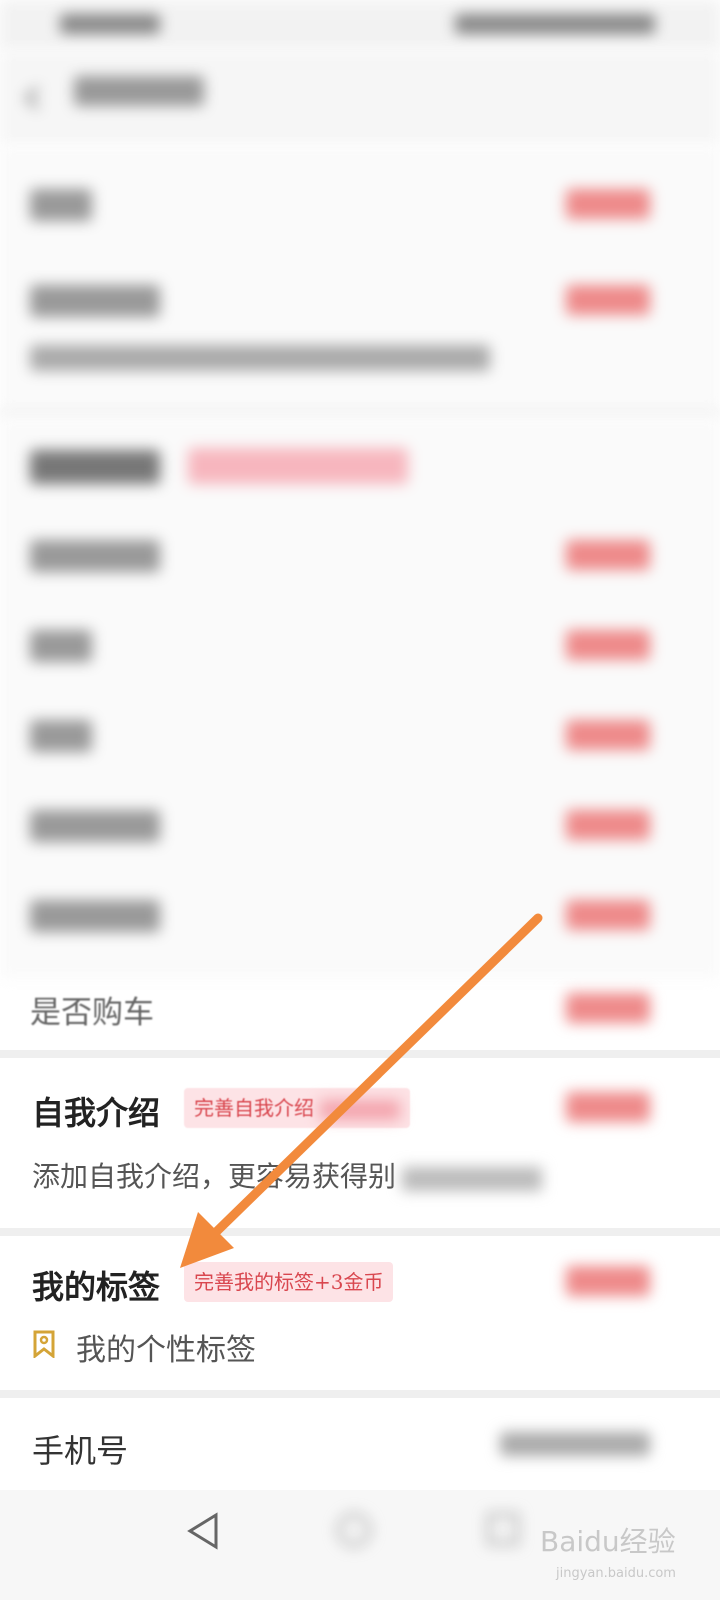  What do you see at coordinates (354, 1530) in the screenshot?
I see `nav-home-icon` at bounding box center [354, 1530].